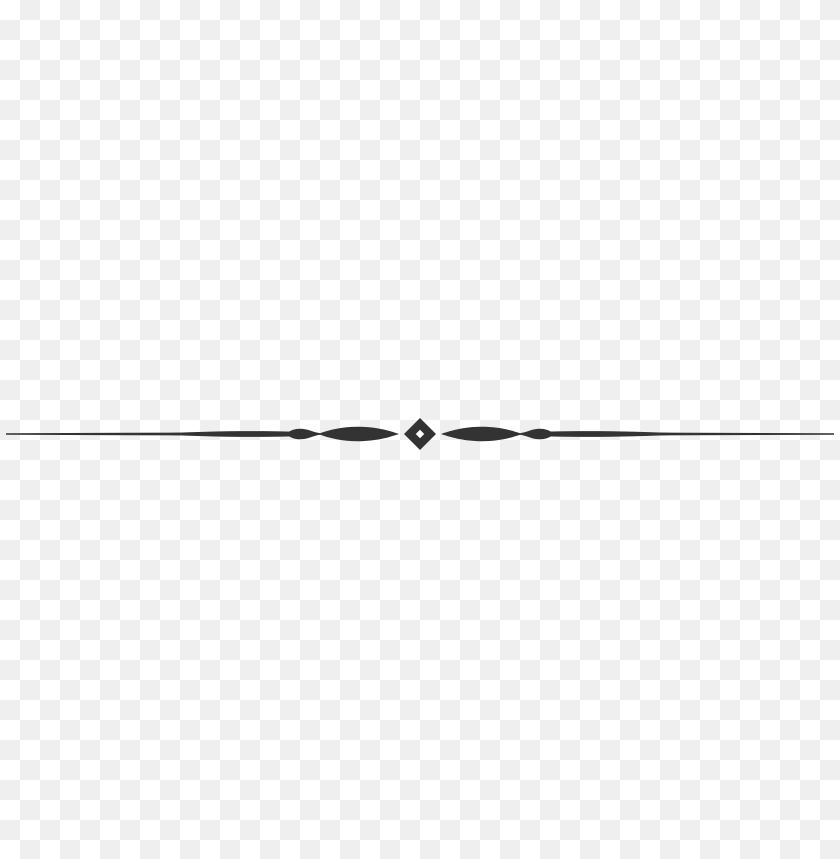 The image size is (840, 859). Describe the element at coordinates (358, 434) in the screenshot. I see `left-bulb-large` at that location.